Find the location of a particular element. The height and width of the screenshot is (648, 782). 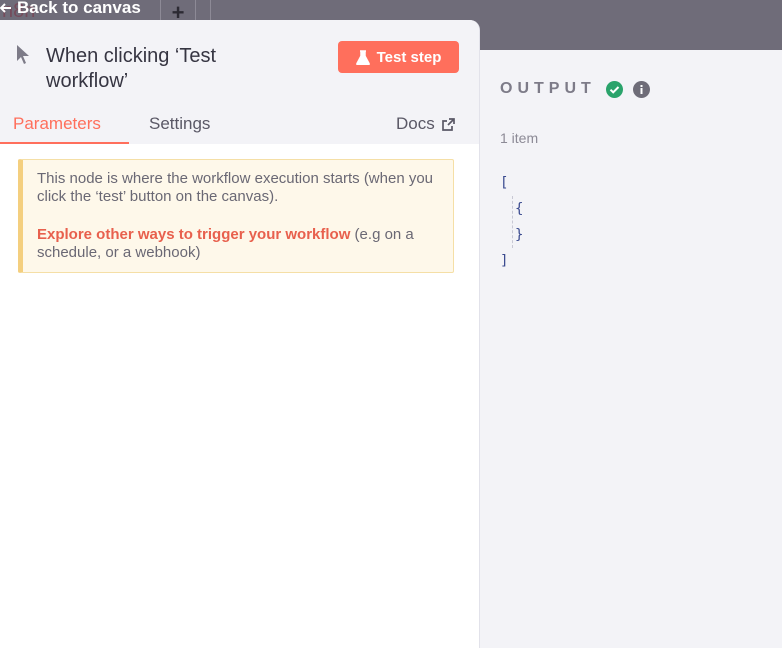

success-check-icon is located at coordinates (614, 89).